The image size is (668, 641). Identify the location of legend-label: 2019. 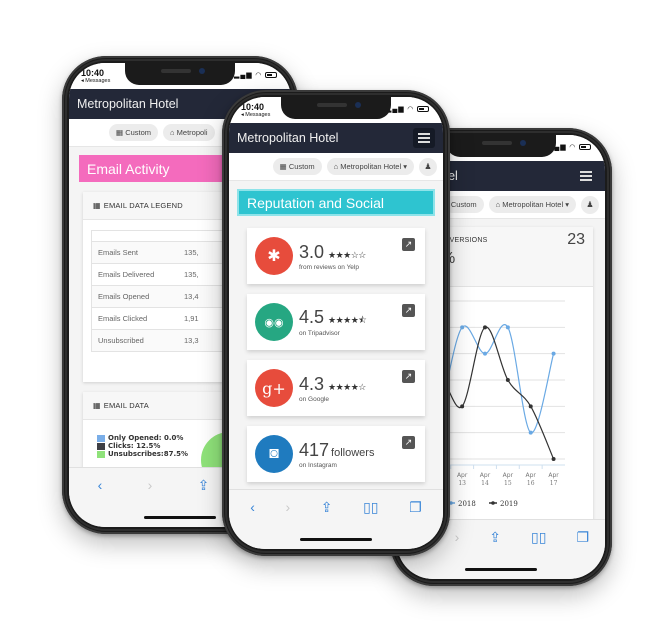
(509, 504).